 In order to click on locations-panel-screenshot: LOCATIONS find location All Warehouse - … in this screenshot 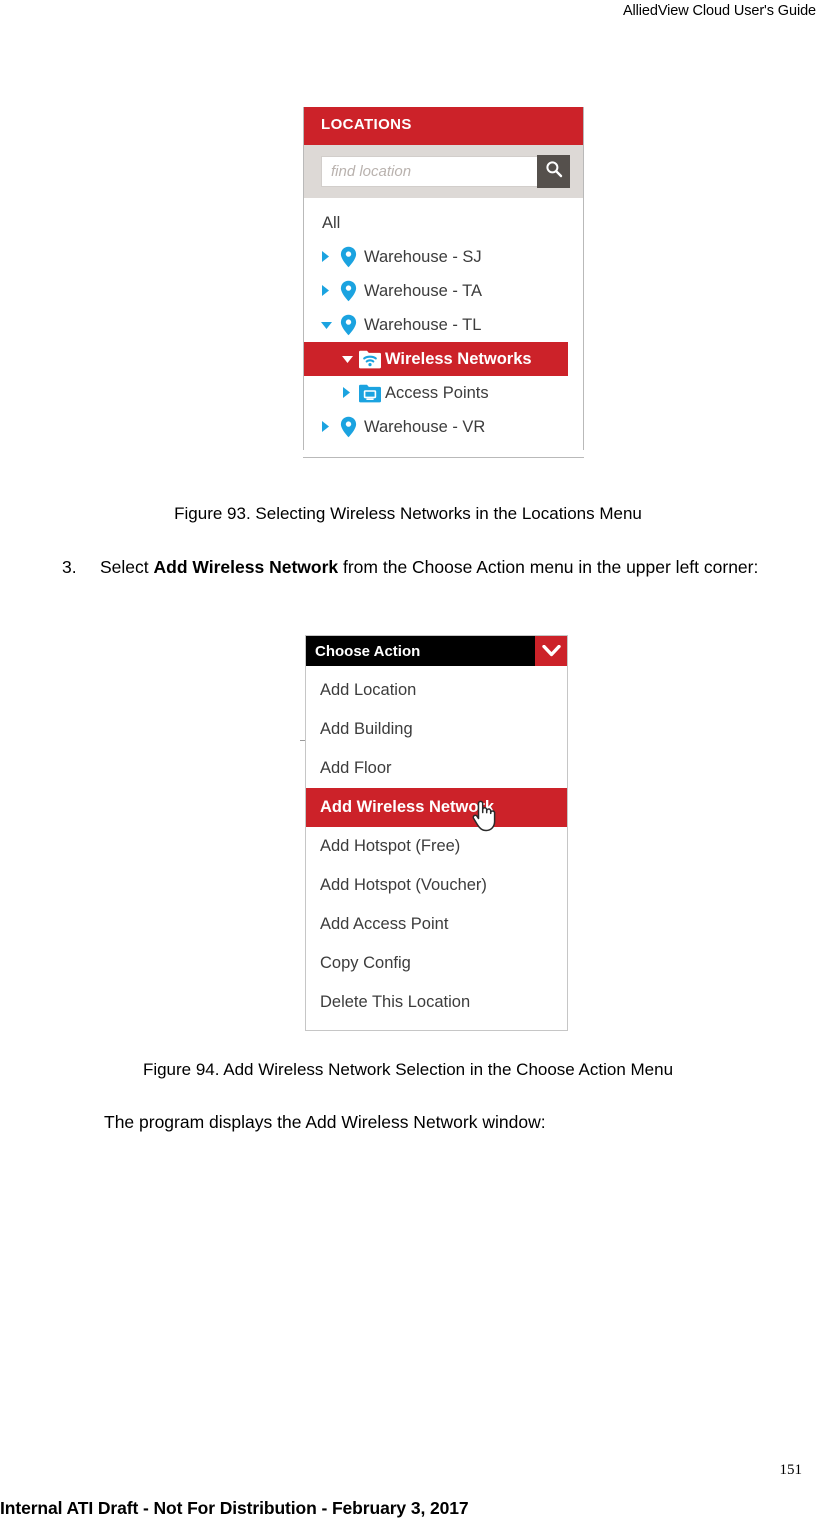, I will do `click(443, 278)`.